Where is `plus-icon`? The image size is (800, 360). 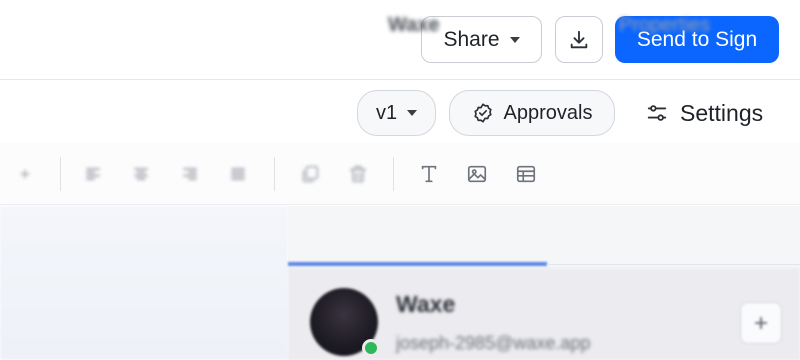
plus-icon is located at coordinates (761, 323).